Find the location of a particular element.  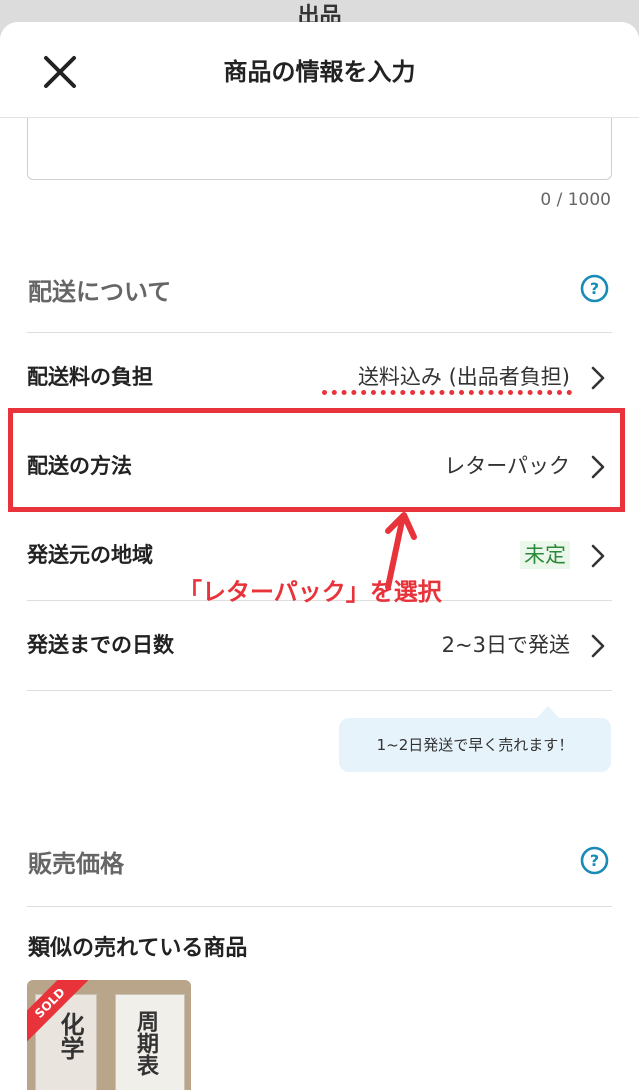

ship-from-region-value: 未定 is located at coordinates (545, 555).